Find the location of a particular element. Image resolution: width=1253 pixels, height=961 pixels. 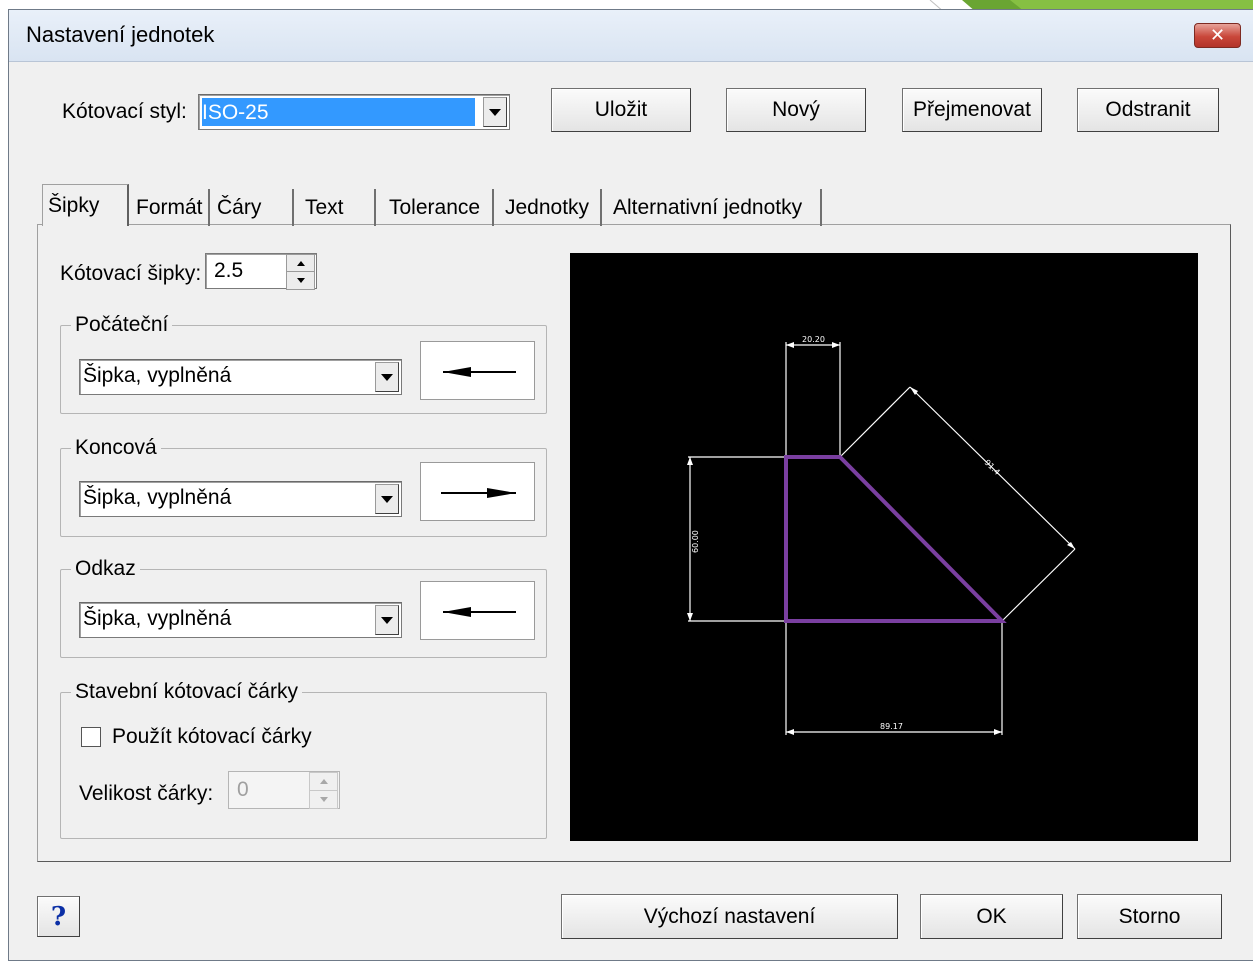

end-arrow-select: Šipka, vyplněná is located at coordinates (240, 499).